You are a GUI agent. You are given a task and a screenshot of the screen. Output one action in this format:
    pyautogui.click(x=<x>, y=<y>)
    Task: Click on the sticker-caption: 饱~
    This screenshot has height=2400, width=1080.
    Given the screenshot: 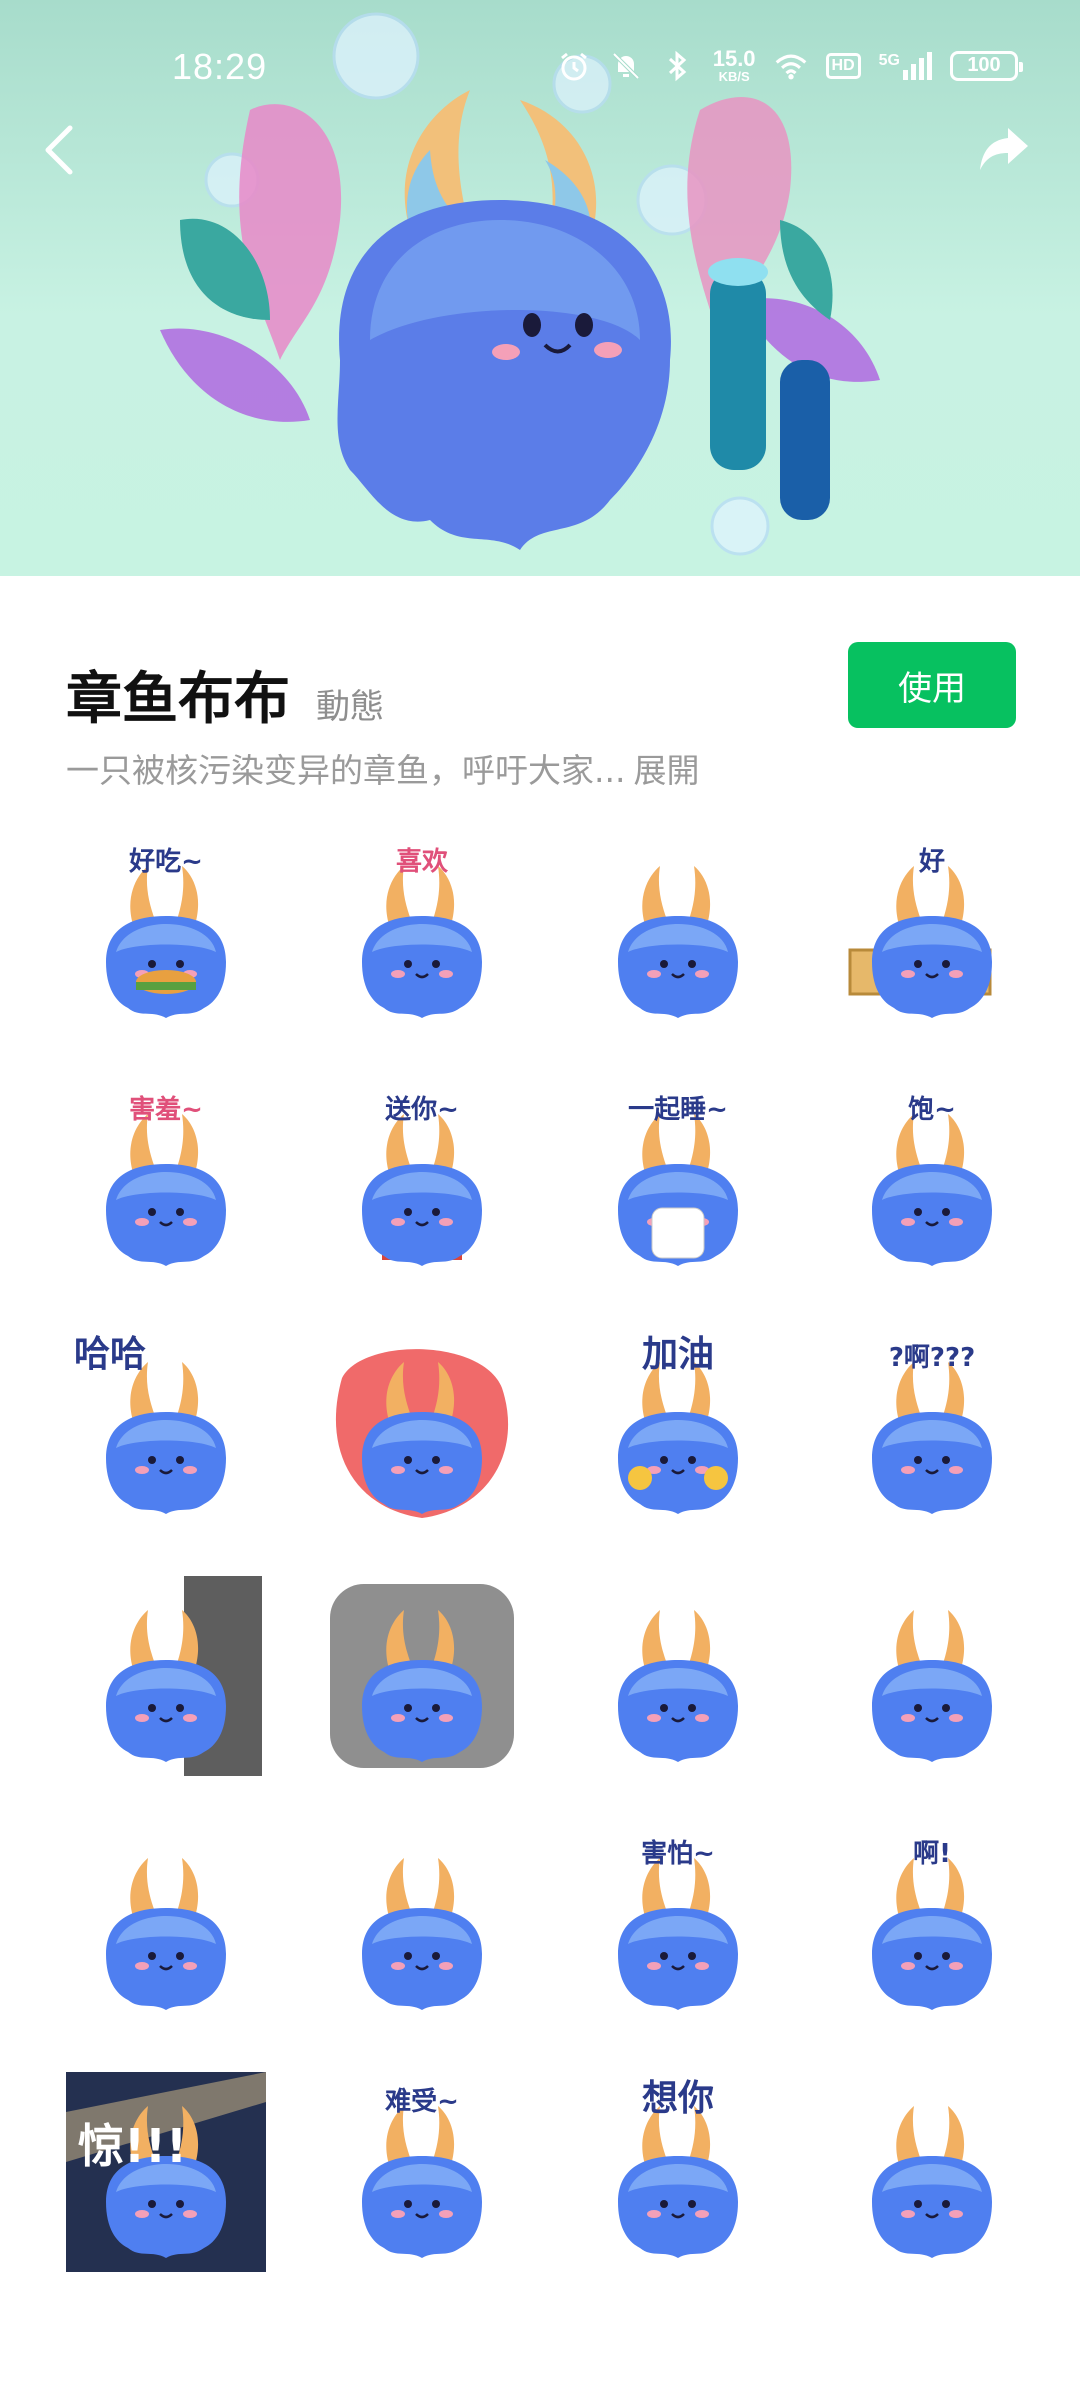 What is the action you would take?
    pyautogui.click(x=932, y=1110)
    